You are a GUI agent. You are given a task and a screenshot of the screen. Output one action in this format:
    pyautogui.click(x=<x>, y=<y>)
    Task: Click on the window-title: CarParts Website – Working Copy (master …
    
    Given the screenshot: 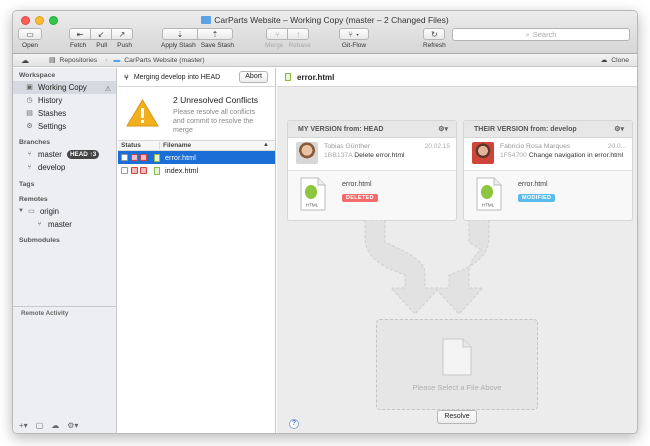 What is the action you would take?
    pyautogui.click(x=325, y=20)
    